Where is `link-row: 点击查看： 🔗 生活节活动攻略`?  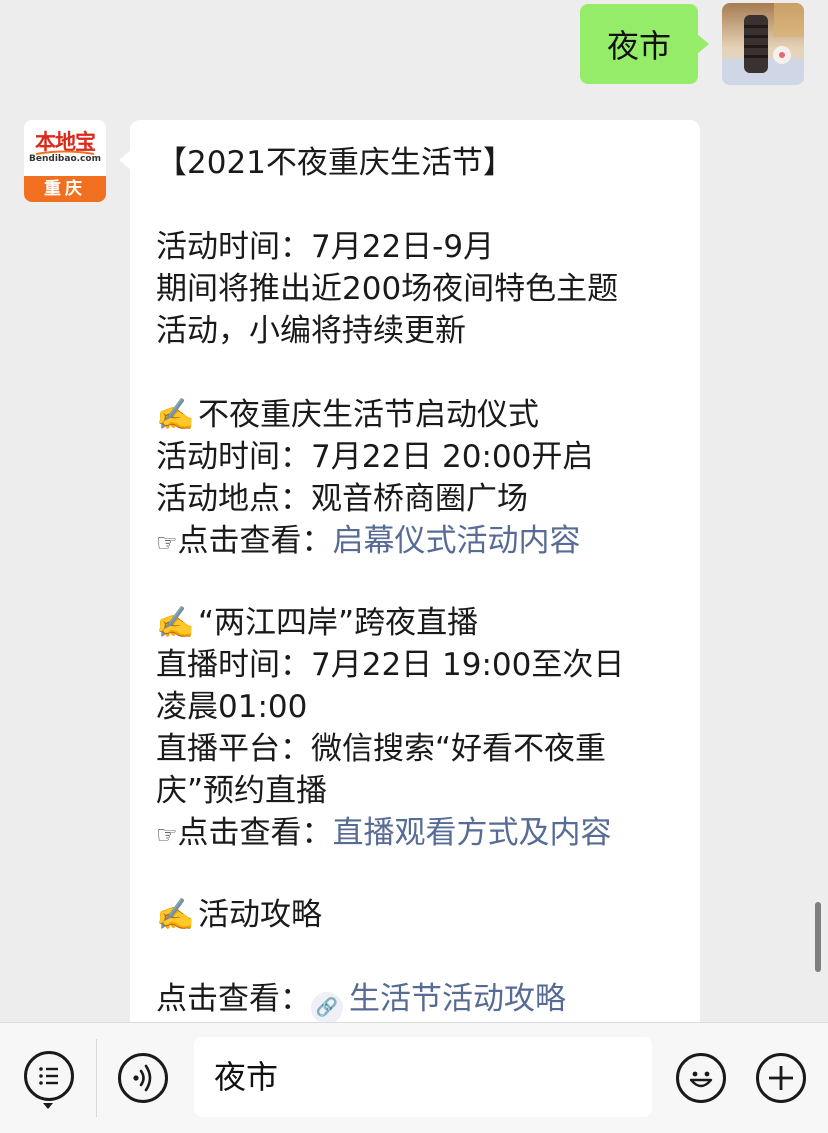
link-row: 点击查看： 🔗 生活节活动攻略 is located at coordinates (418, 1001).